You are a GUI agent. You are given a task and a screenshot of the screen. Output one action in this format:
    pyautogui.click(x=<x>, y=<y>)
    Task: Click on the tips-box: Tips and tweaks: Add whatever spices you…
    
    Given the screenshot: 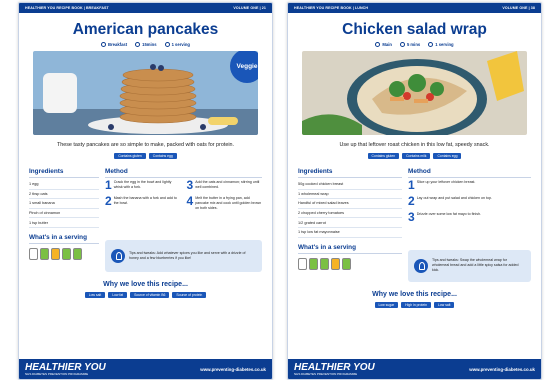 What is the action you would take?
    pyautogui.click(x=183, y=255)
    